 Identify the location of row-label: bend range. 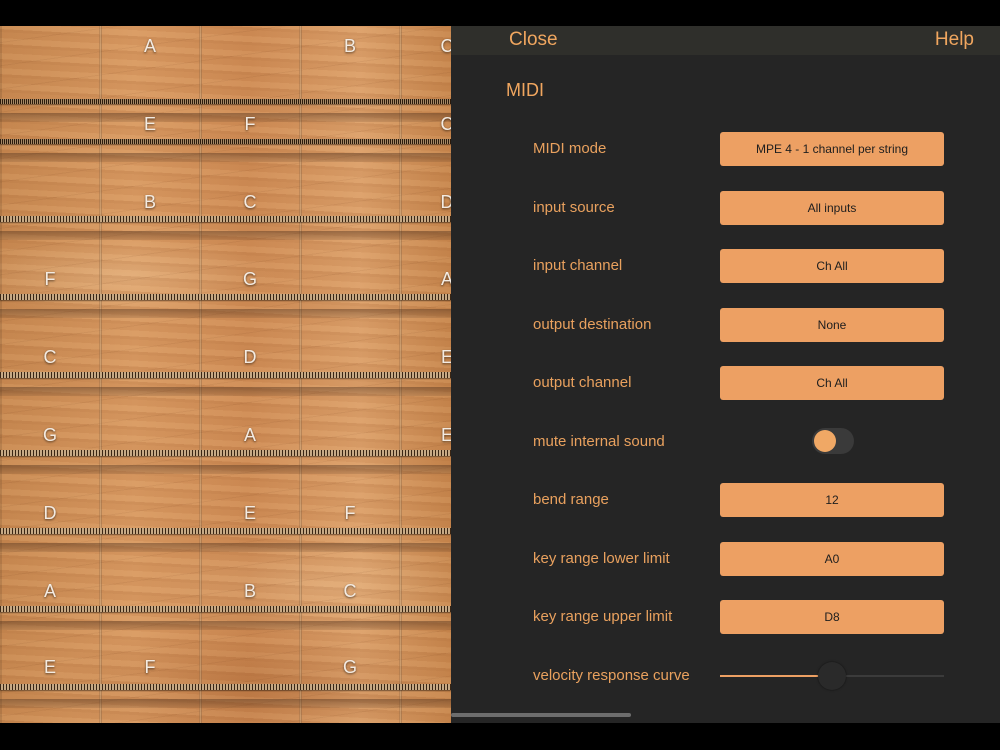
(571, 499).